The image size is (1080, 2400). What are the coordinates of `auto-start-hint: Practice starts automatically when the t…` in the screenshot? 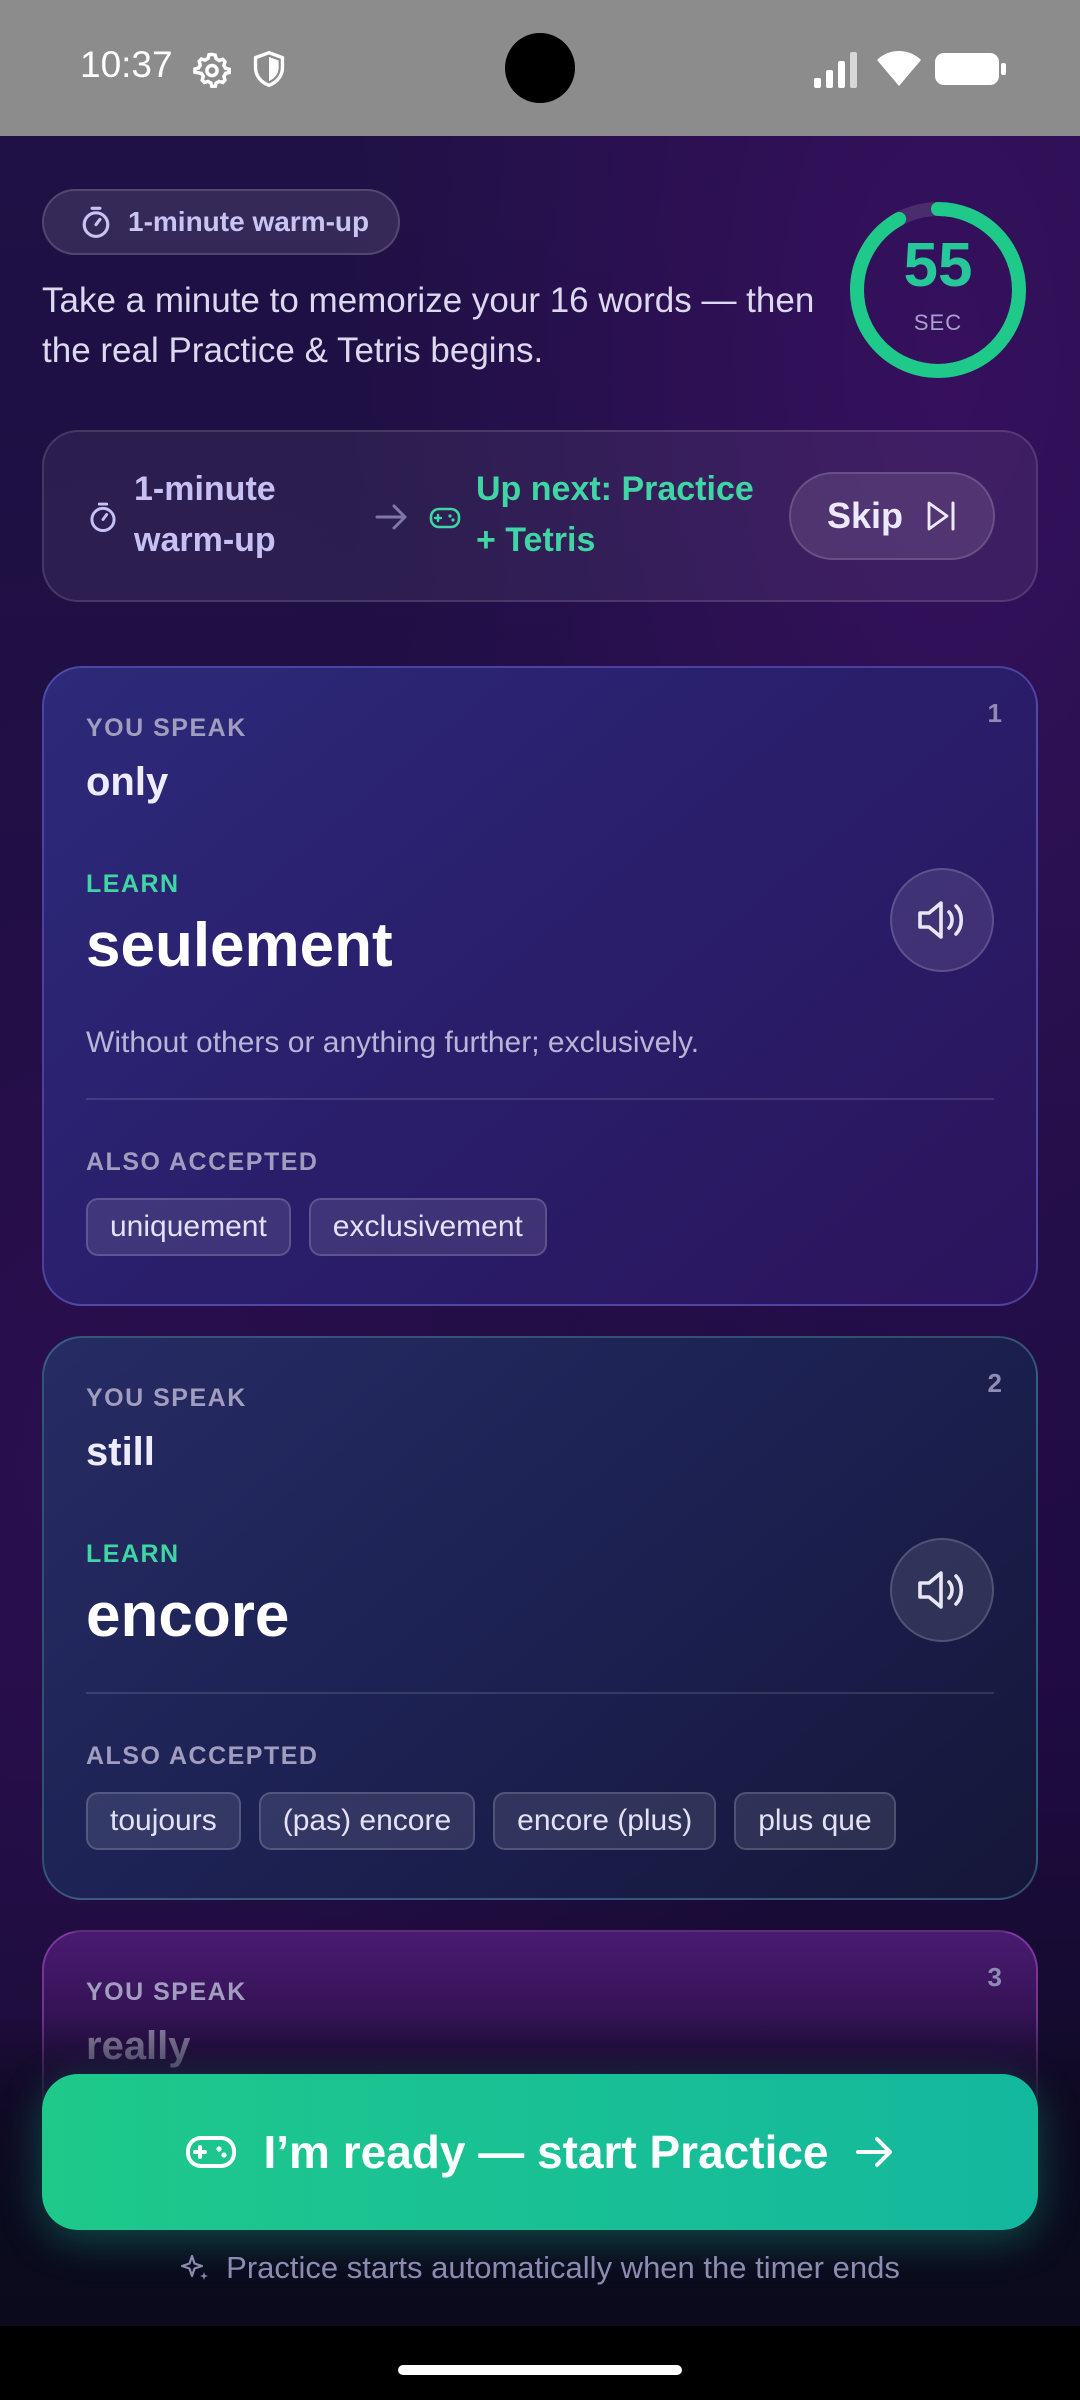 It's located at (540, 2268).